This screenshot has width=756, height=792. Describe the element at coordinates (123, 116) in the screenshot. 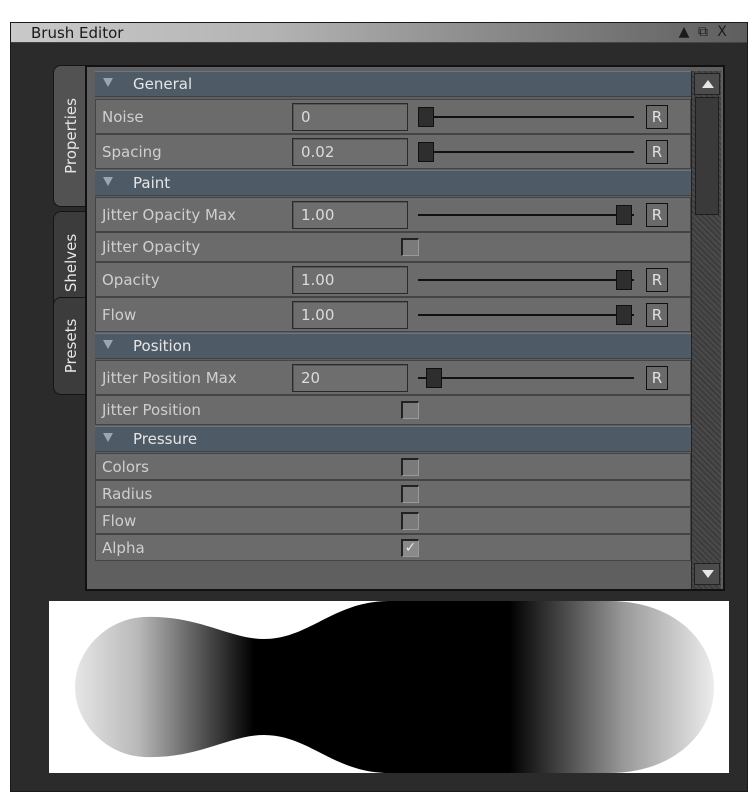

I see `noise-label: Noise` at that location.